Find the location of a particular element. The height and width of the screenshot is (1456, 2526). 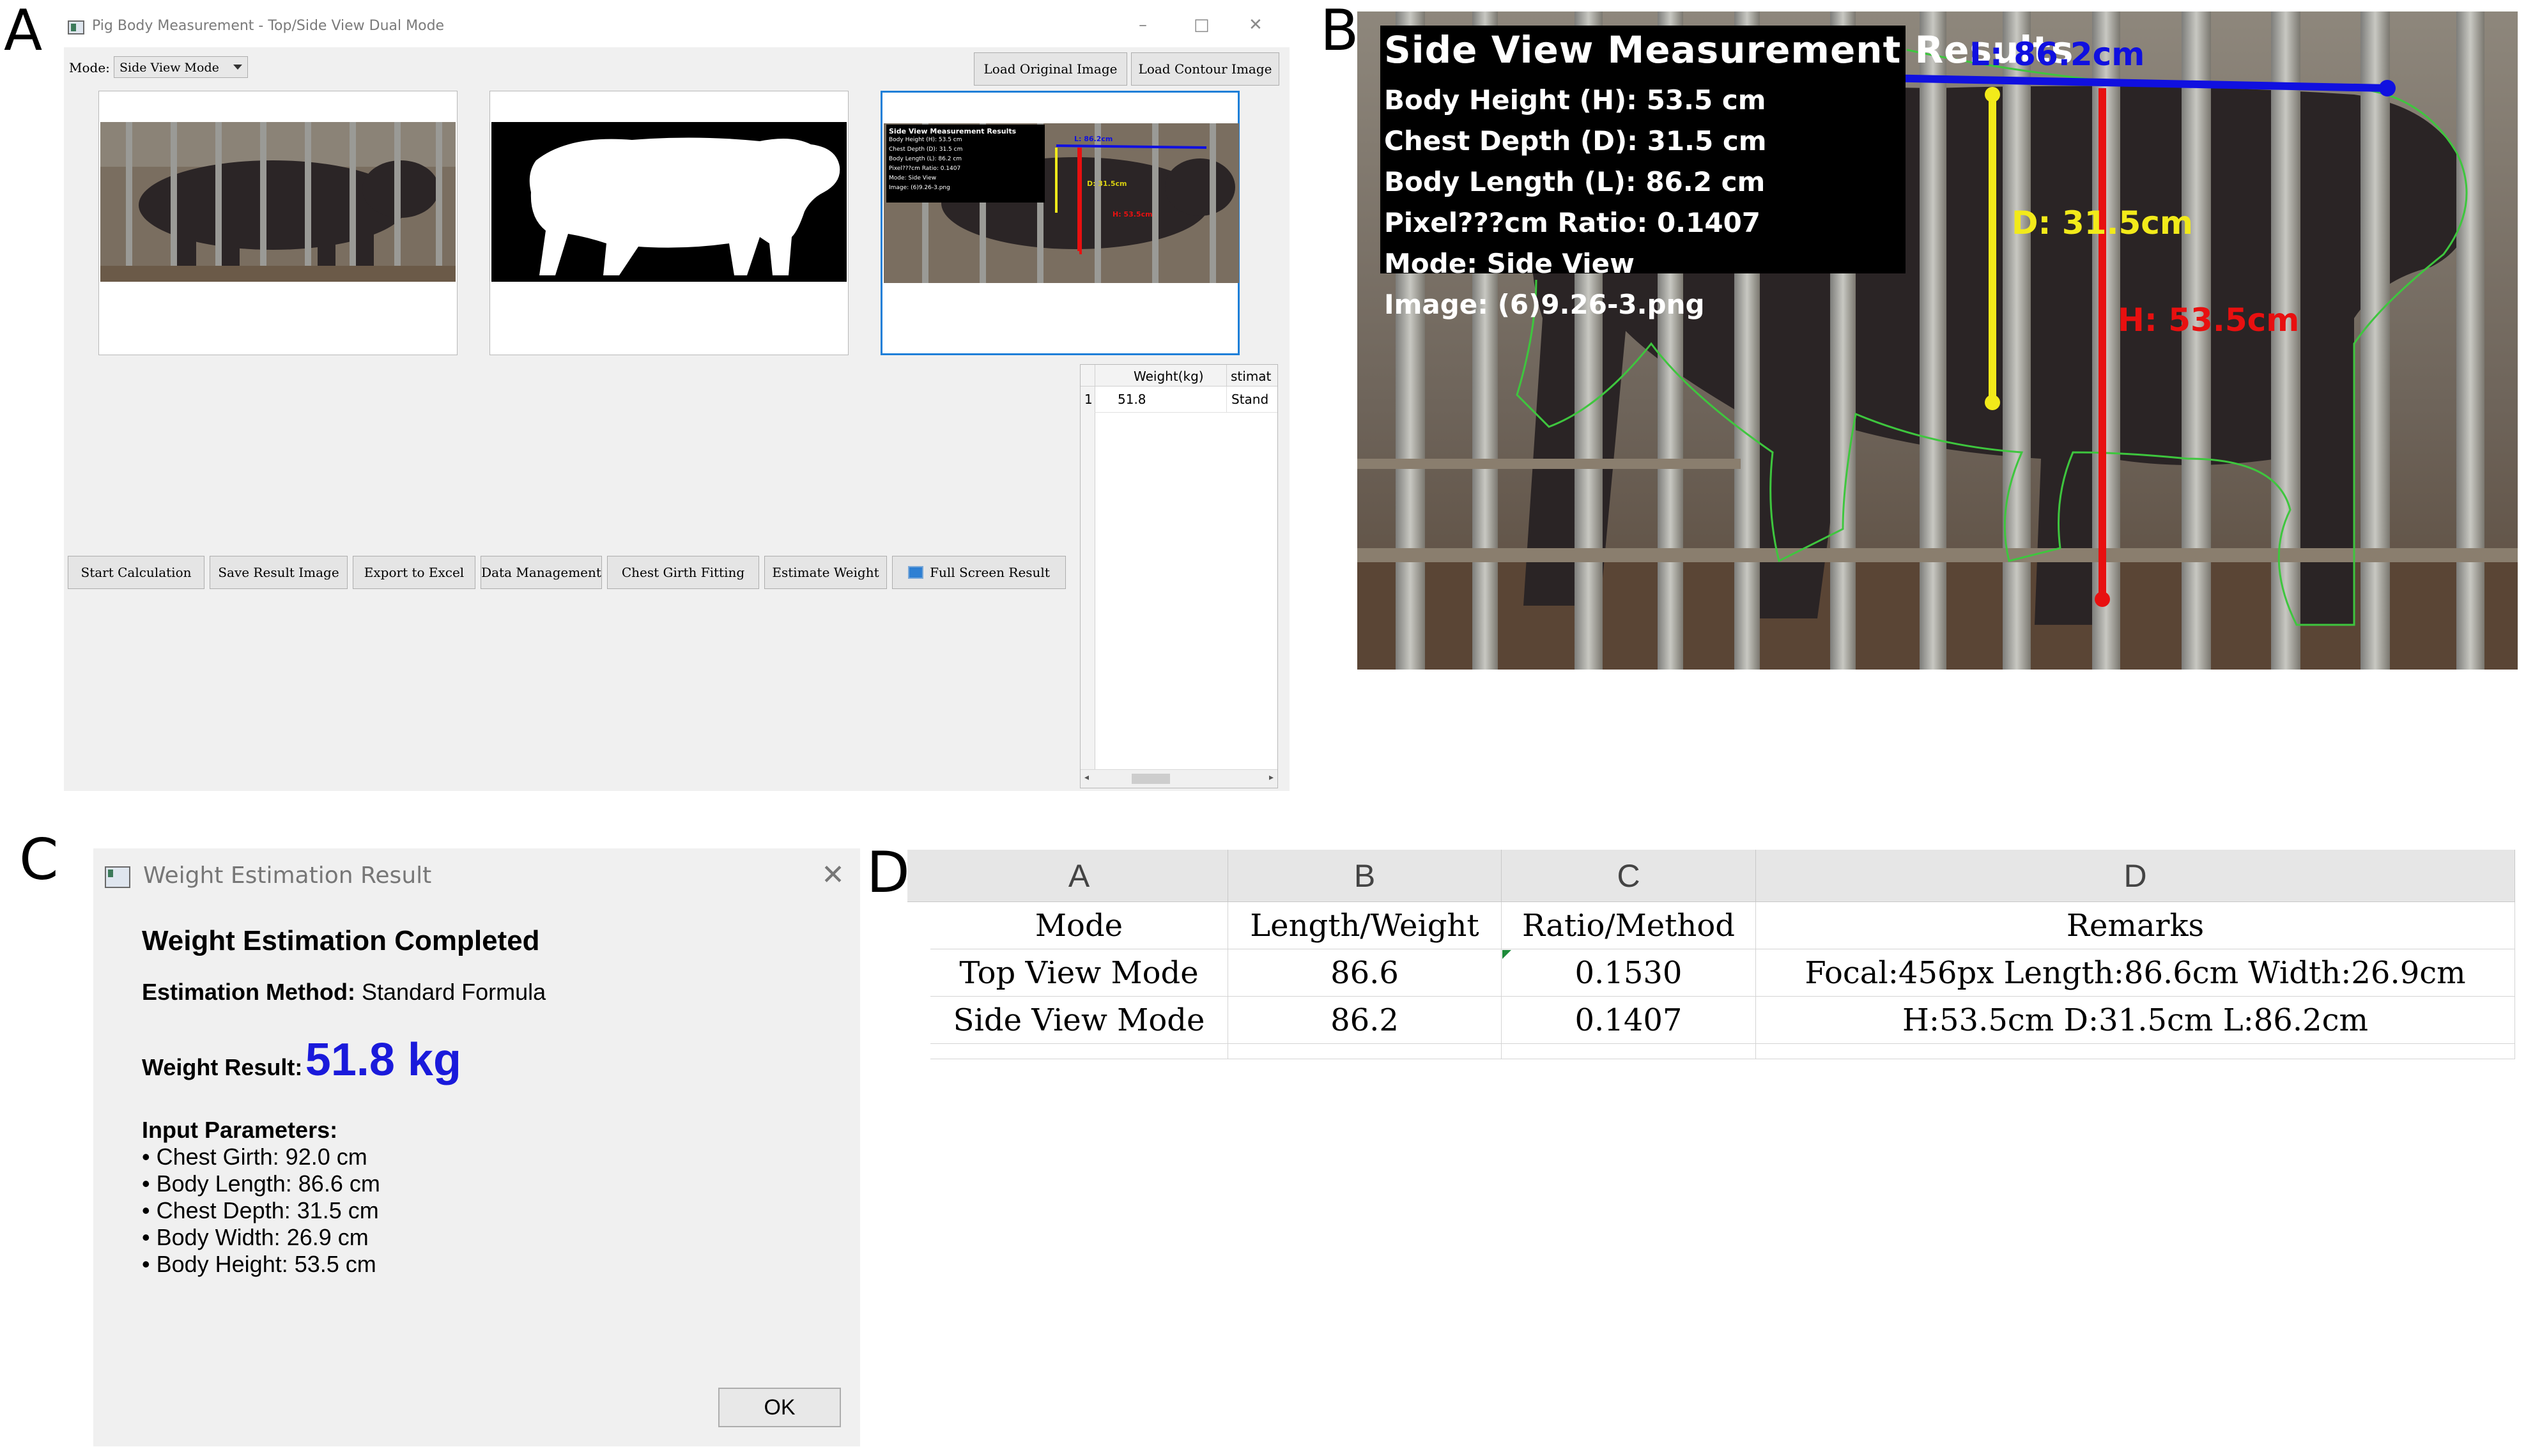

column-divider is located at coordinates (1226, 399).